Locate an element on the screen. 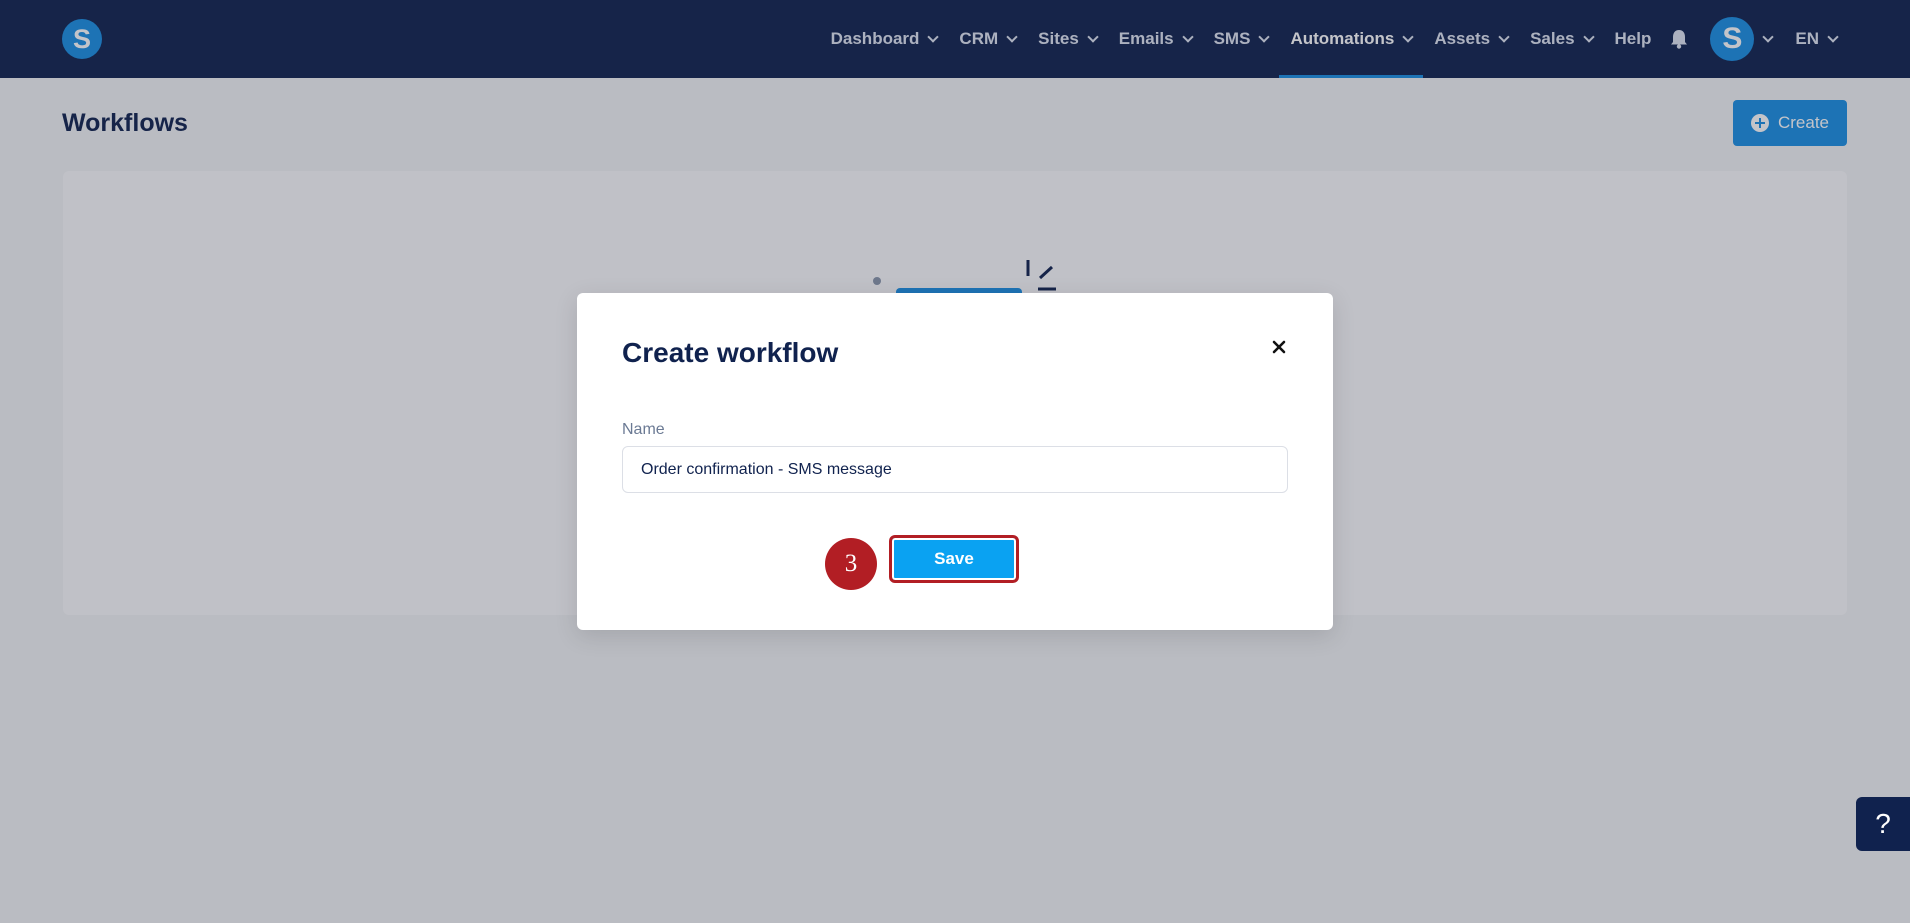 The image size is (1910, 923). close-button is located at coordinates (1279, 347).